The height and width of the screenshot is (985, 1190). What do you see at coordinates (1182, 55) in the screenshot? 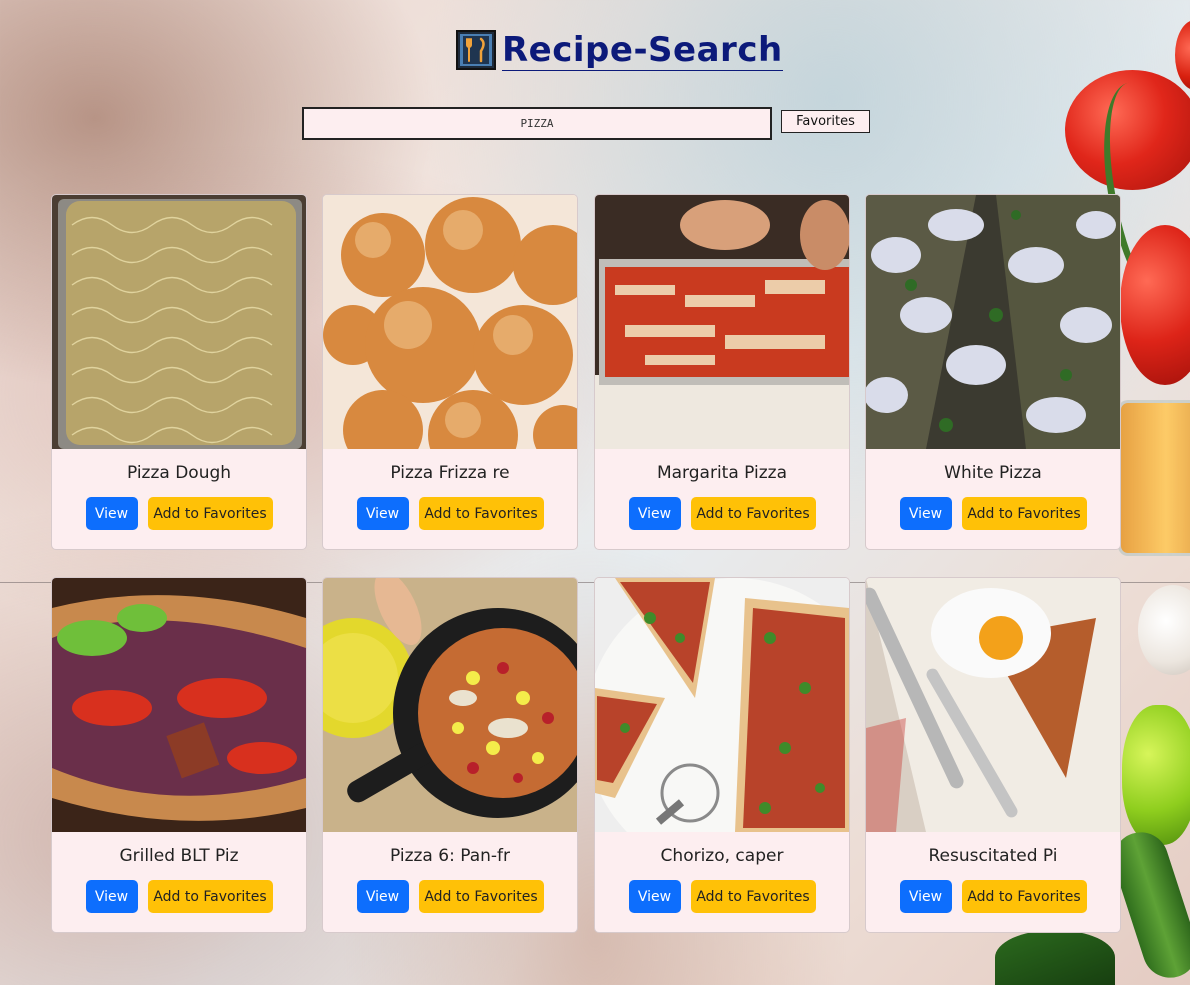
I see `tomato-decoration` at bounding box center [1182, 55].